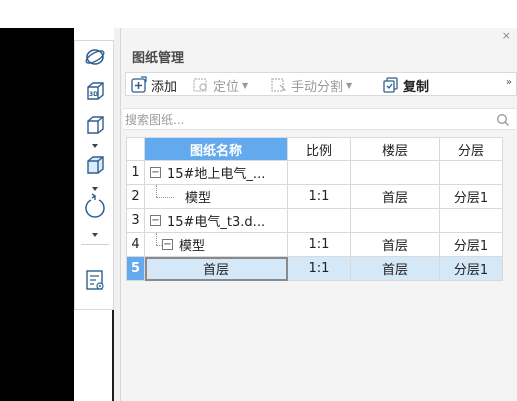 This screenshot has width=517, height=401. I want to click on manual-split-button-label: 手动分割, so click(317, 87).